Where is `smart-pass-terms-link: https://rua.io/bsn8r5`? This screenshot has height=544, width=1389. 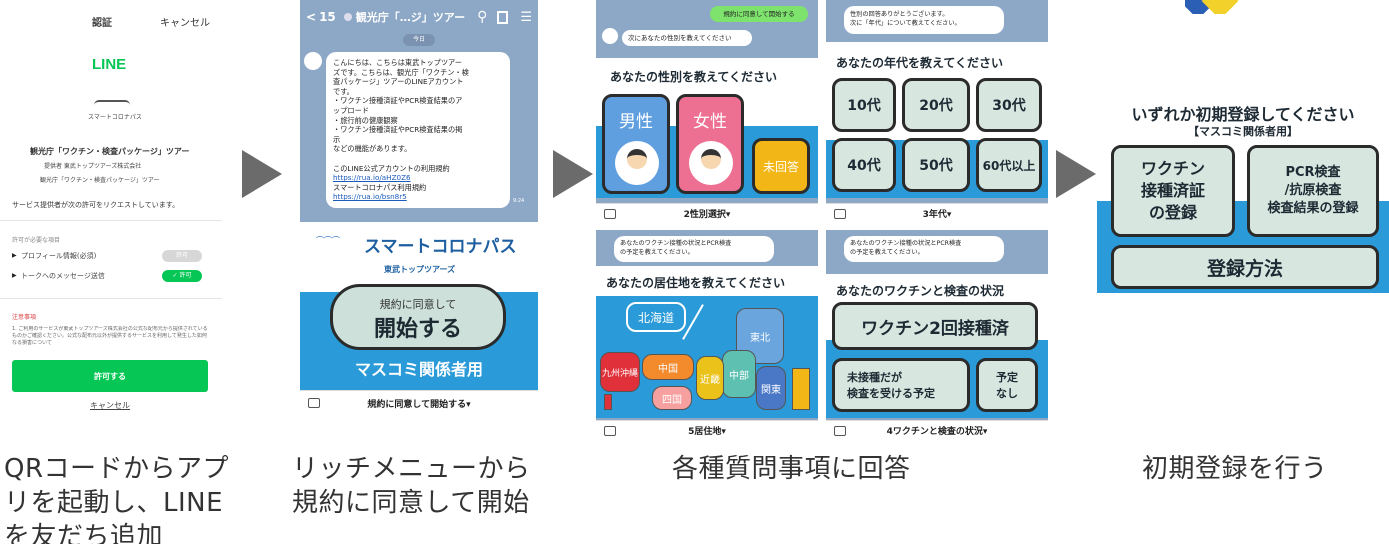
smart-pass-terms-link: https://rua.io/bsn8r5 is located at coordinates (418, 197).